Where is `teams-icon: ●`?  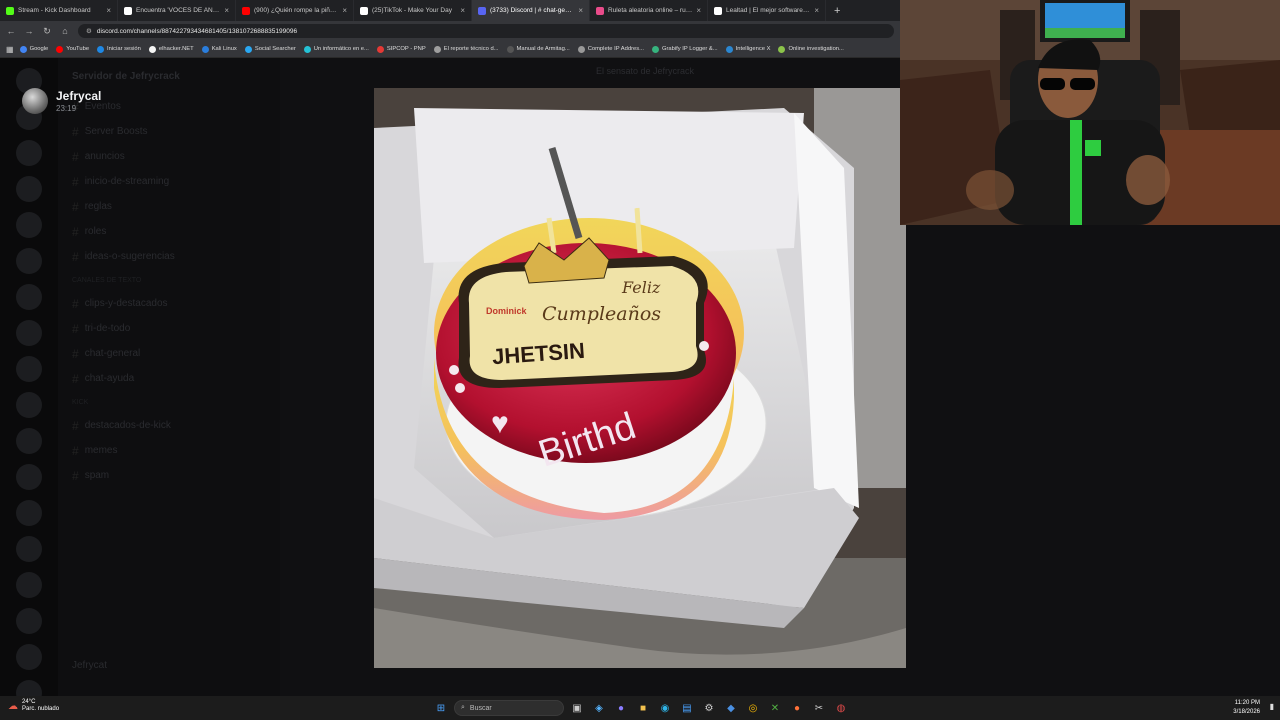 teams-icon: ● is located at coordinates (621, 708).